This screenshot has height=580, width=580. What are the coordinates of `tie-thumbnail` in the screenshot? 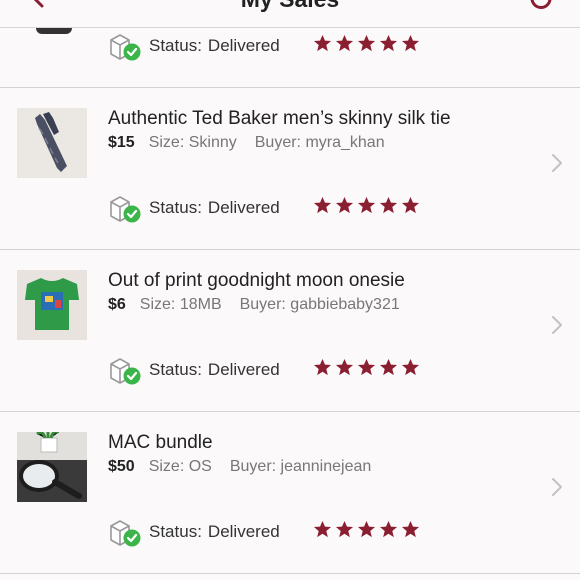 It's located at (52, 143).